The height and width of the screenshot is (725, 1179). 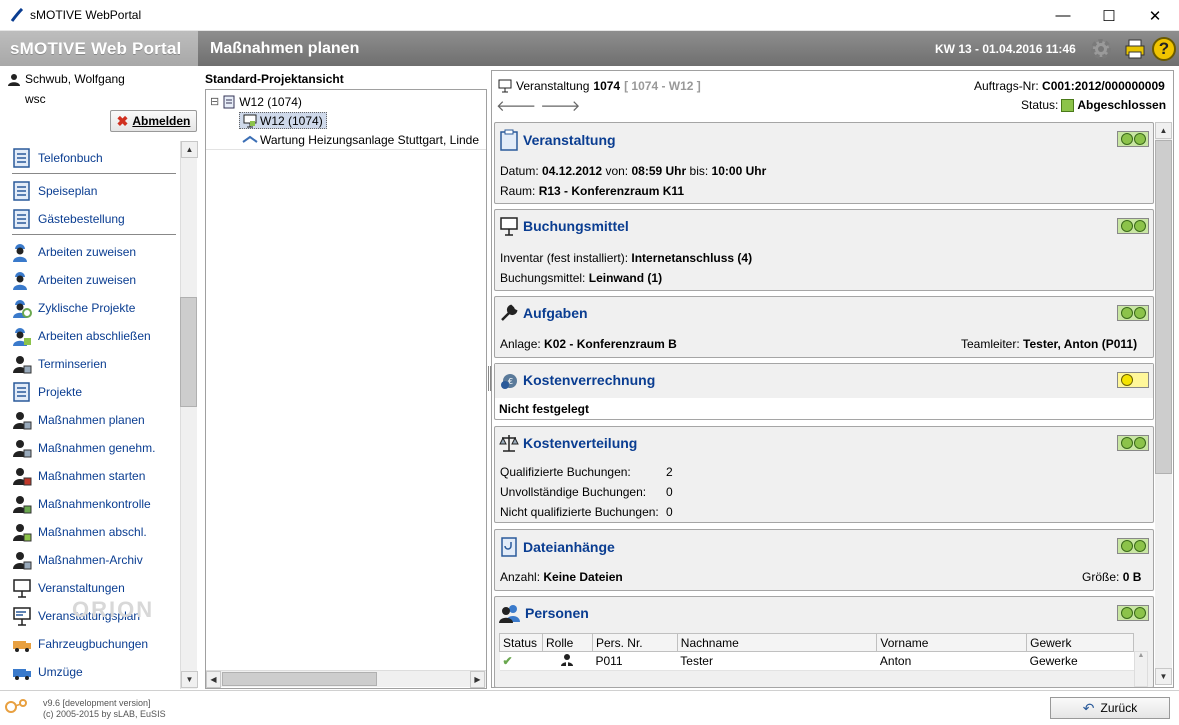 What do you see at coordinates (569, 547) in the screenshot?
I see `card-title: Dateianhänge` at bounding box center [569, 547].